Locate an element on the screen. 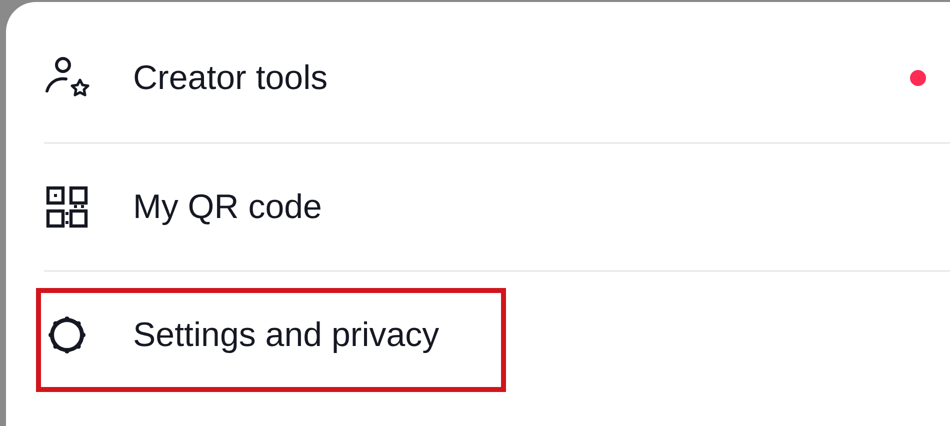 The image size is (950, 426). menu-item-label: Creator tools is located at coordinates (230, 78).